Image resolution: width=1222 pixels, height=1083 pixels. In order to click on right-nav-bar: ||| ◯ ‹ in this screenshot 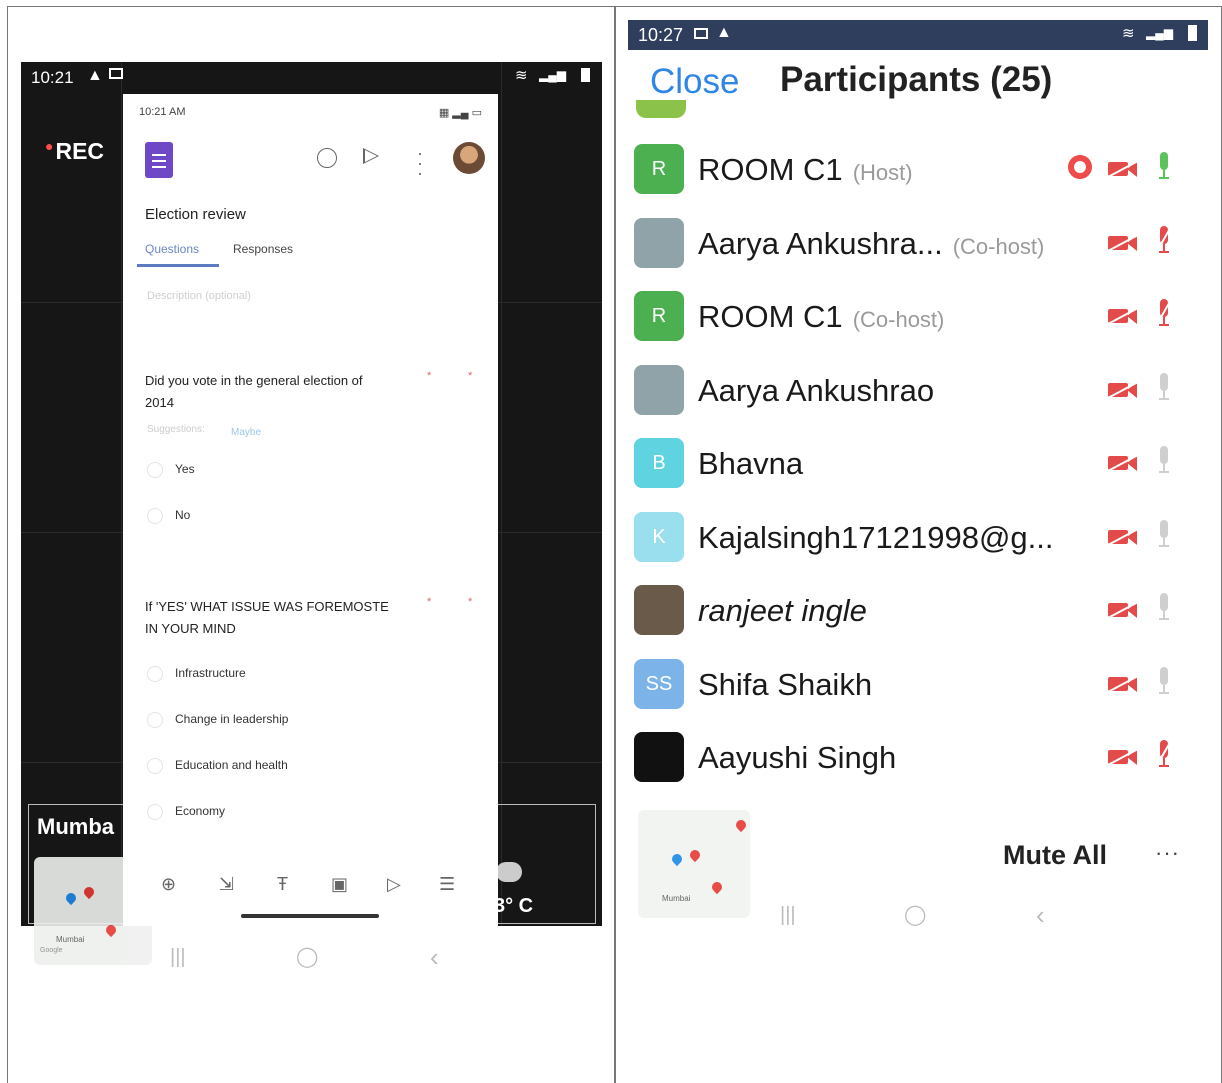, I will do `click(920, 915)`.